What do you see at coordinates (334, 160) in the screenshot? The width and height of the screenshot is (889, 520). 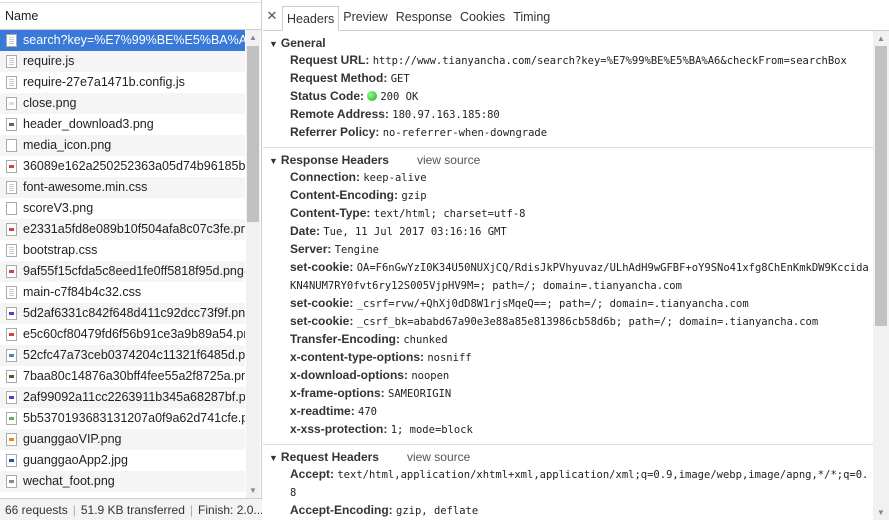 I see `section-title: Response Headers` at bounding box center [334, 160].